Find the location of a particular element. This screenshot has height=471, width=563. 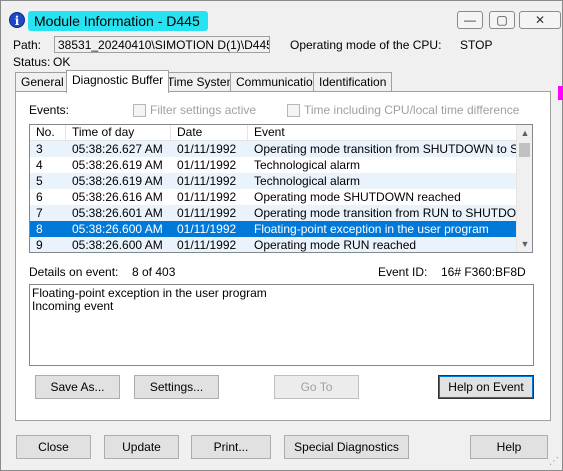

cell-time: 05:38:26.627 AM is located at coordinates (117, 149).